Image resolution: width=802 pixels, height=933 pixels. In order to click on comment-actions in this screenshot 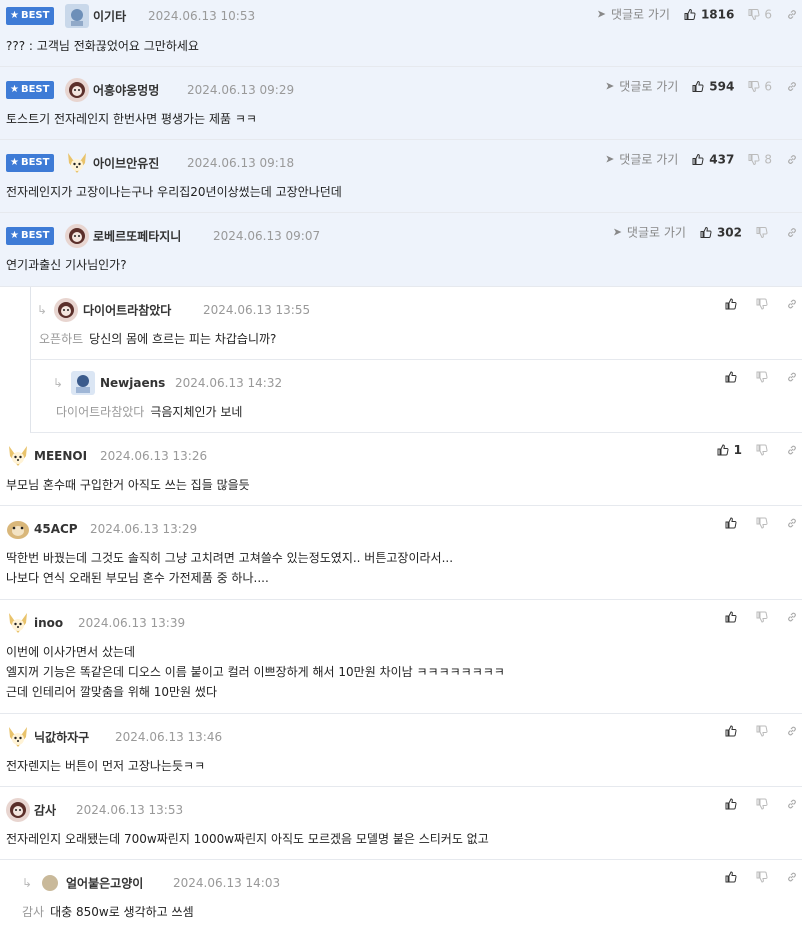, I will do `click(761, 877)`.